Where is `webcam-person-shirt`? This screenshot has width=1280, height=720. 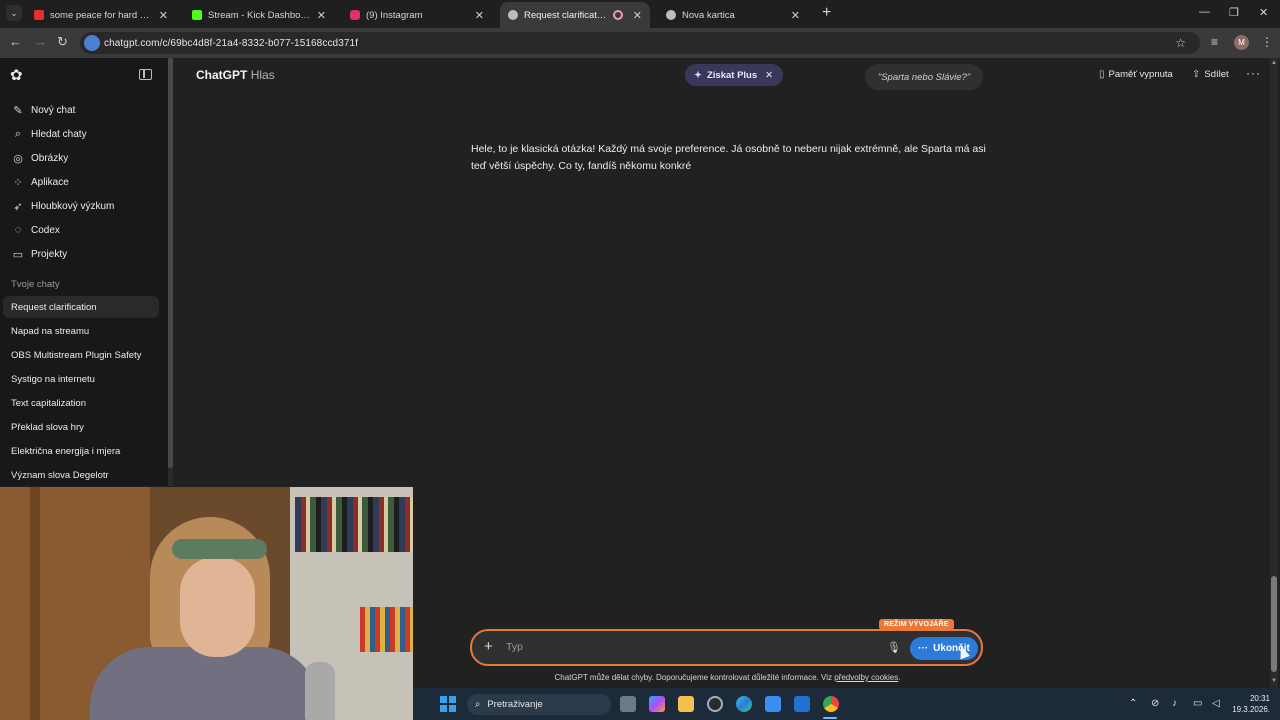
webcam-person-shirt is located at coordinates (205, 683).